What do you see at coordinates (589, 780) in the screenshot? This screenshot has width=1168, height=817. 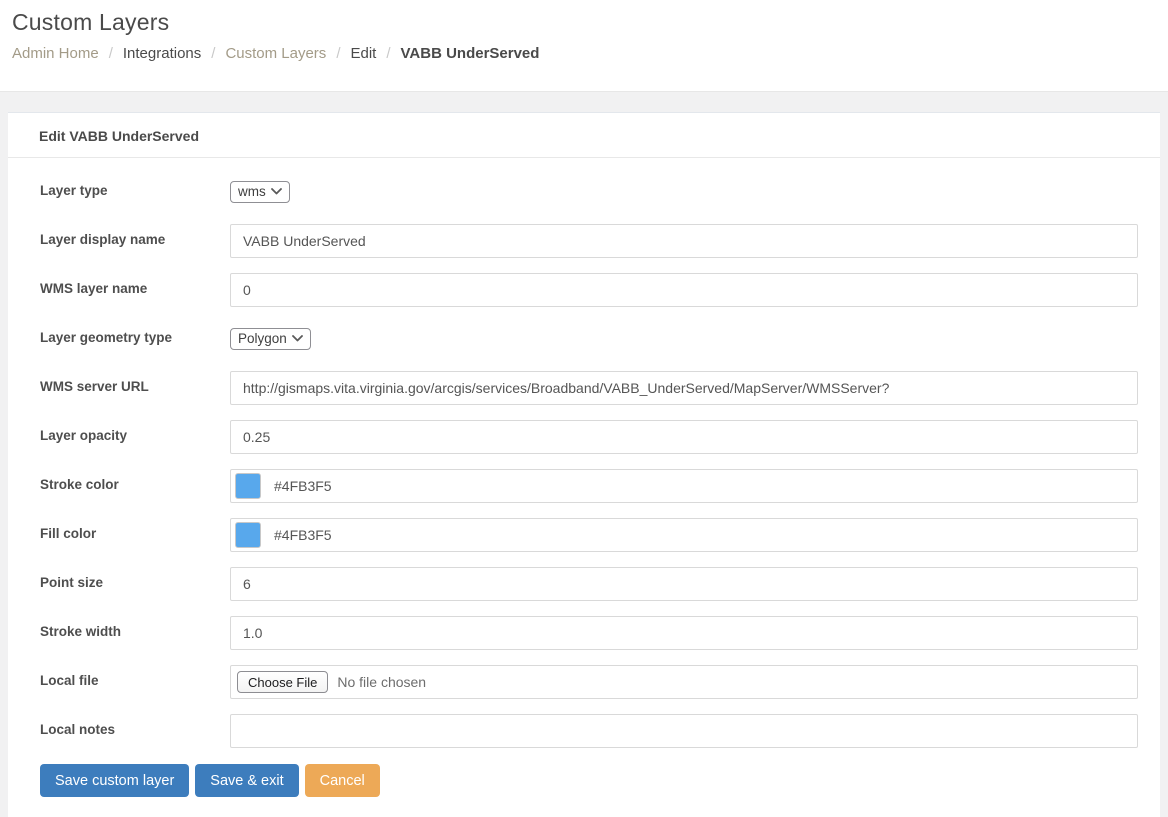 I see `action-buttons: Save custom layer Save & exit Cancel` at bounding box center [589, 780].